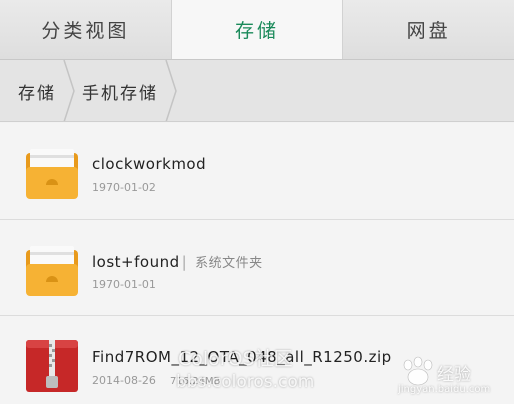 The height and width of the screenshot is (404, 514). Describe the element at coordinates (428, 29) in the screenshot. I see `tab-cloud-drive: 网盘` at that location.